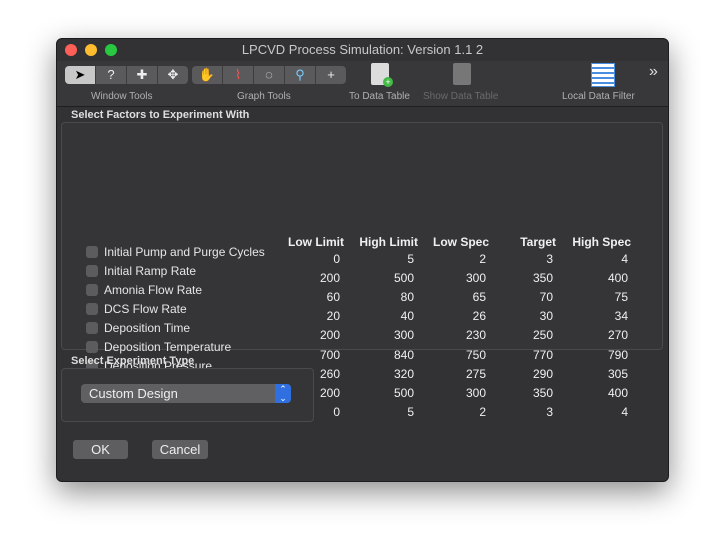  Describe the element at coordinates (142, 75) in the screenshot. I see `crosshair-icon: ✚` at that location.